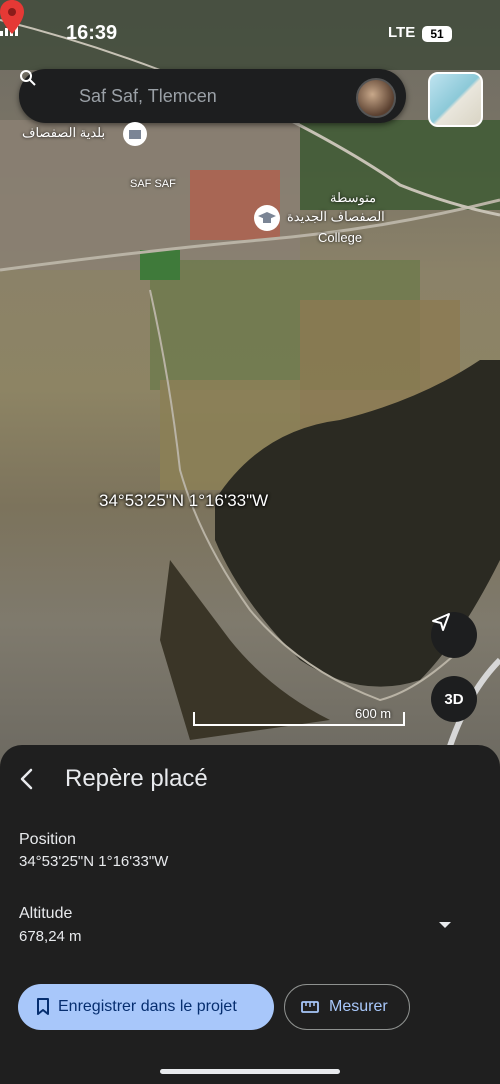  I want to click on save-button-label: Enregistrer dans le projet, so click(147, 1006).